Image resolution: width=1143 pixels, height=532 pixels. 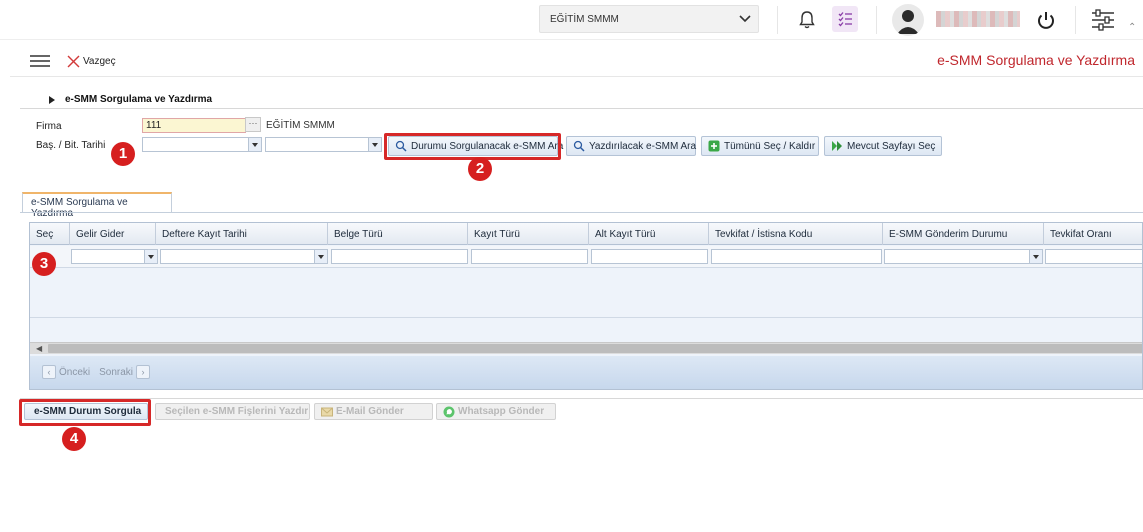 What do you see at coordinates (244, 256) in the screenshot?
I see `filter-kayit-tarihi` at bounding box center [244, 256].